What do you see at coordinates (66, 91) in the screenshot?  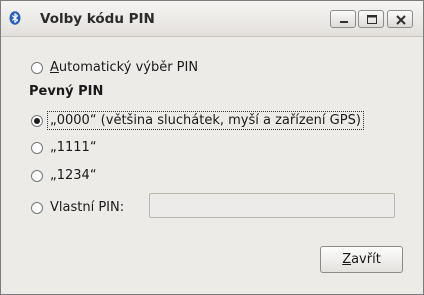 I see `fixed-pin-heading: Pevný PIN` at bounding box center [66, 91].